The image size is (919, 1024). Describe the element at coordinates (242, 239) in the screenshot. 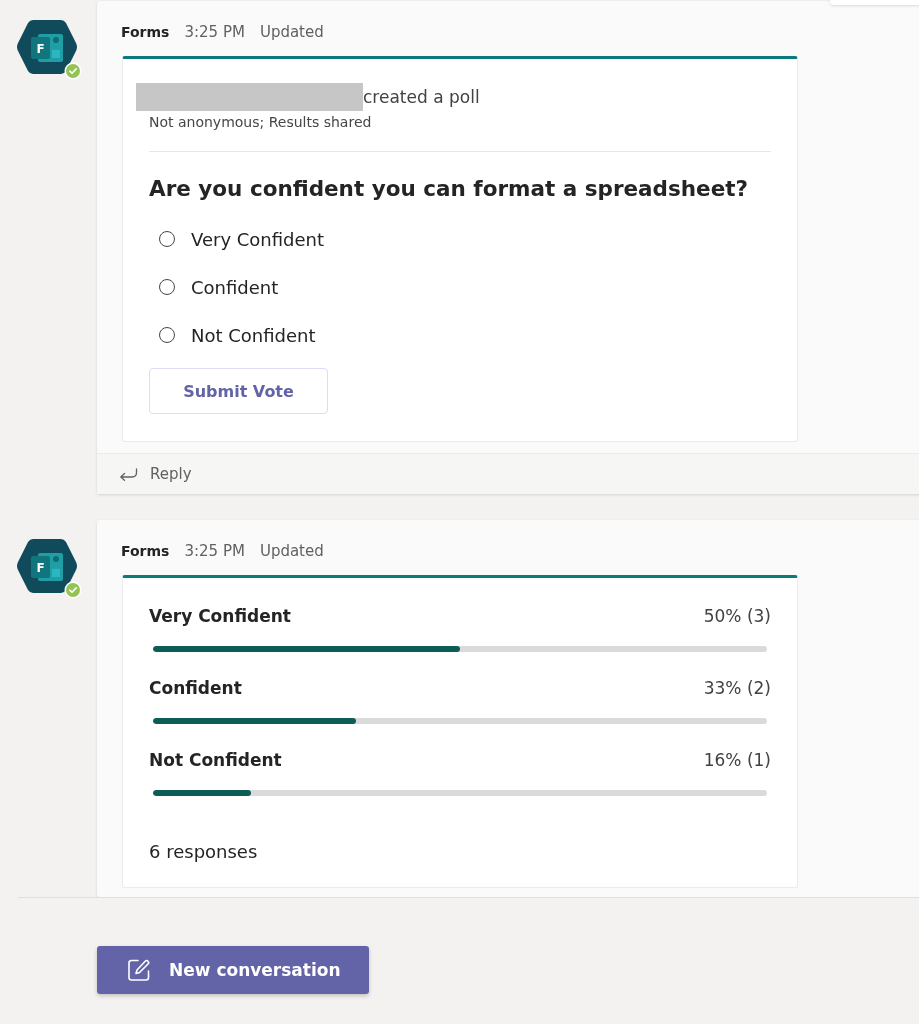

I see `poll-option: Very Confident` at that location.